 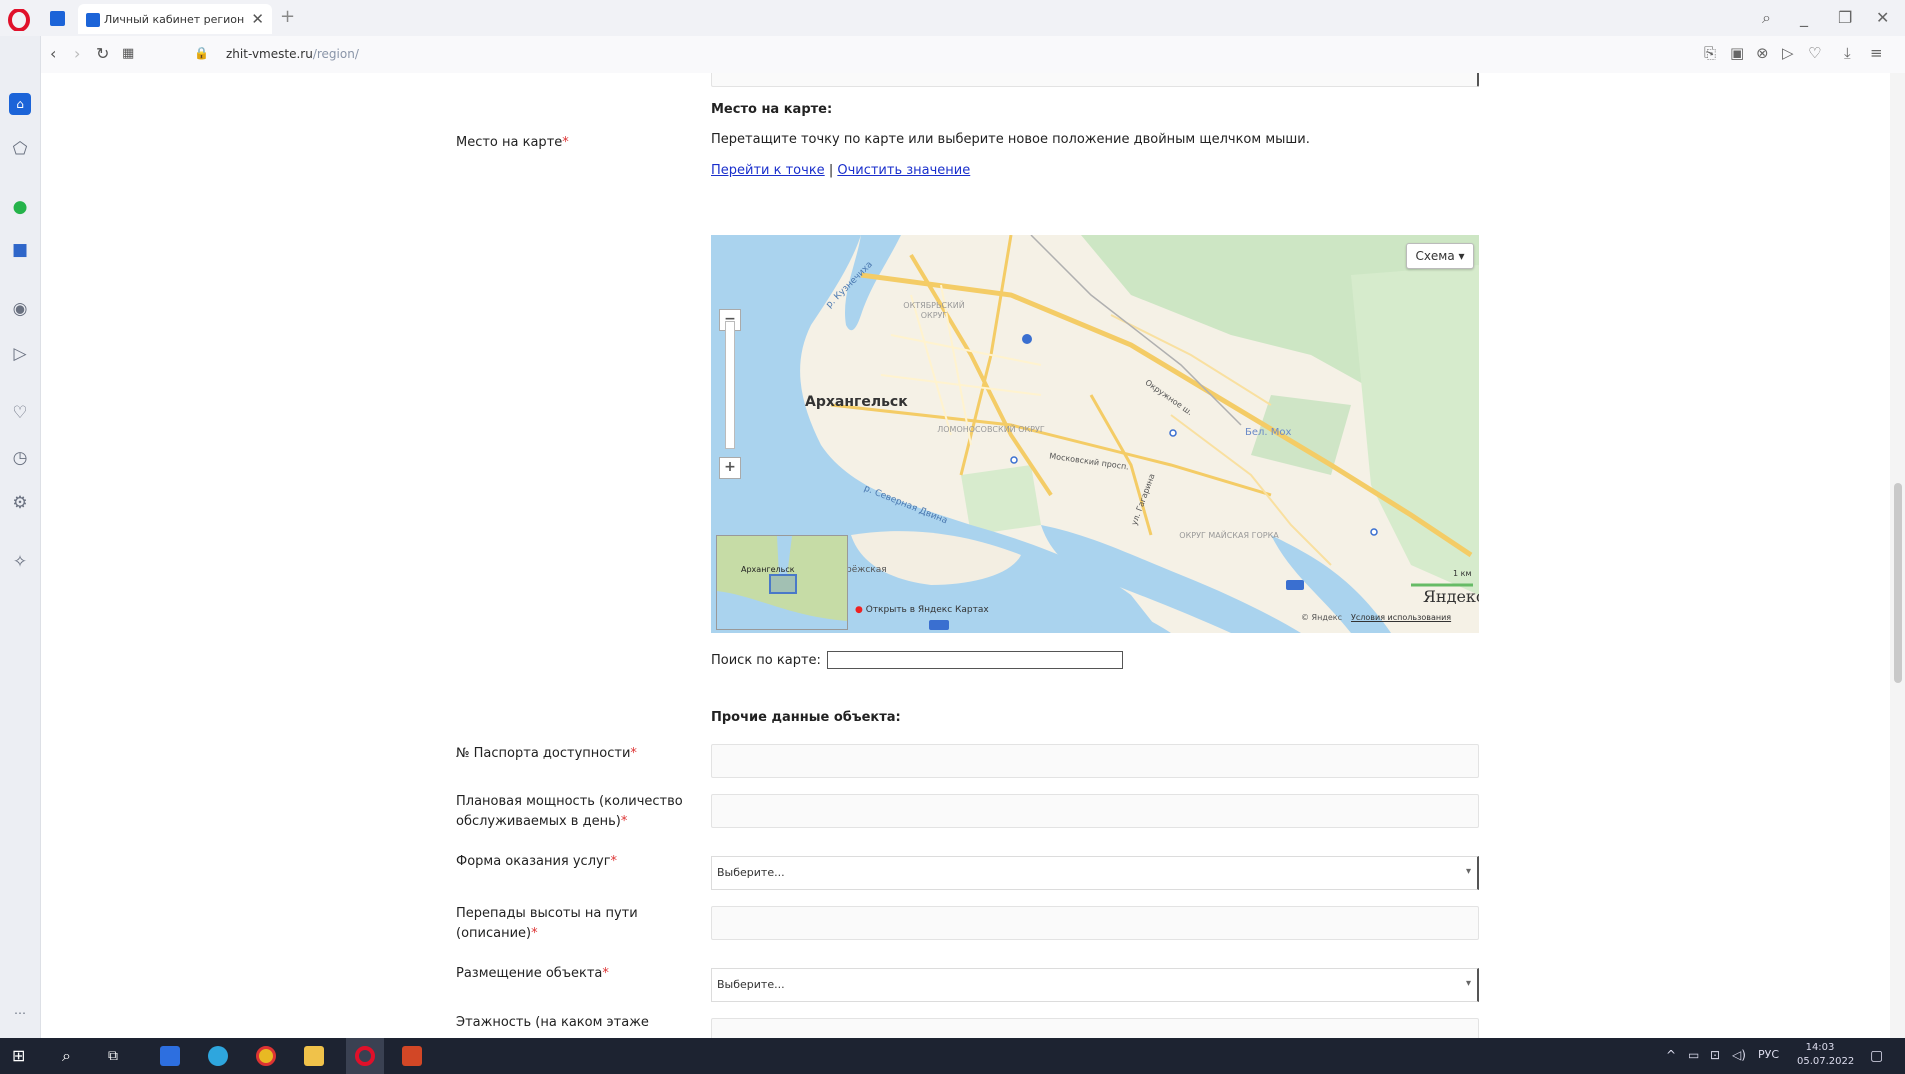 What do you see at coordinates (1826, 1061) in the screenshot?
I see `clock-date: 05.07.2022` at bounding box center [1826, 1061].